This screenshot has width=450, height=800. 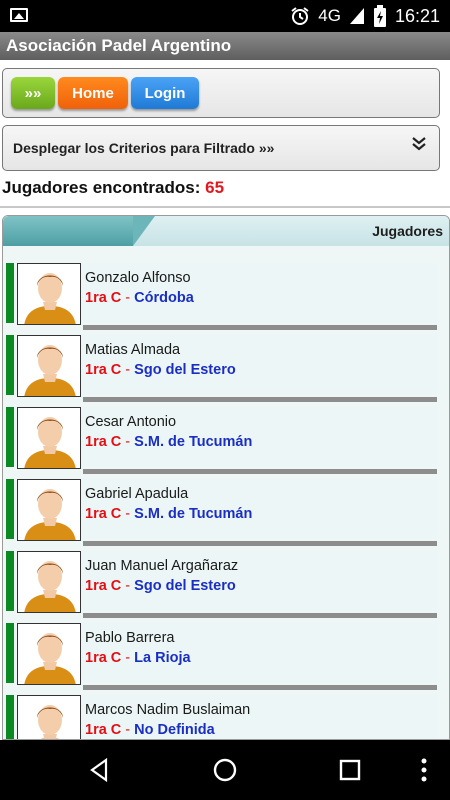 I want to click on filter-toggle: Desplegar los Criterios para Filtrado »», so click(x=221, y=148).